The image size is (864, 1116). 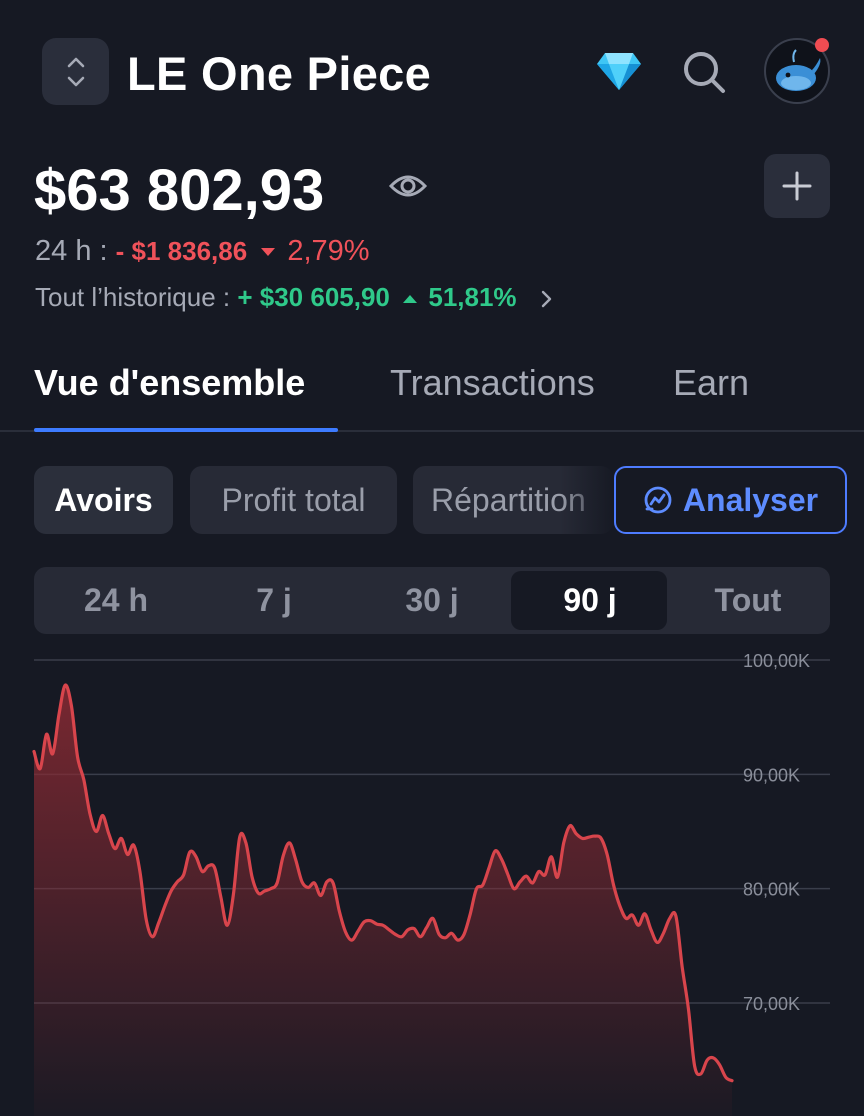 I want to click on period-30d: 30 j, so click(x=432, y=600).